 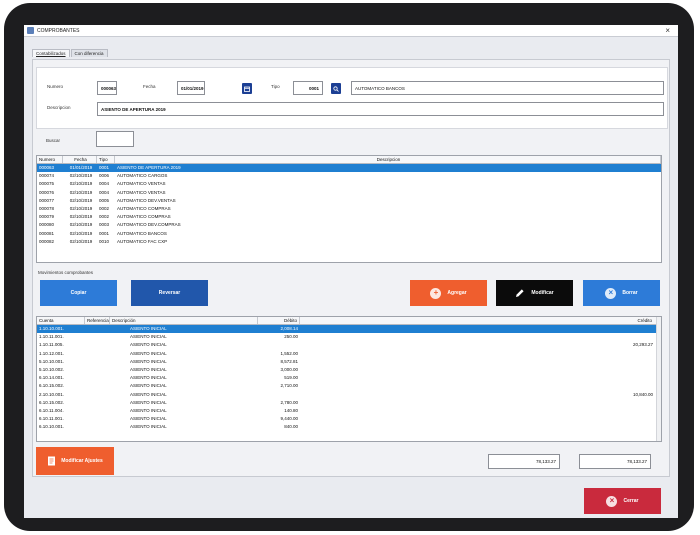 What do you see at coordinates (349, 345) in the screenshot?
I see `entry-row: 1.10.11.005. ASIENTO INICIAL 20,293.27` at bounding box center [349, 345].